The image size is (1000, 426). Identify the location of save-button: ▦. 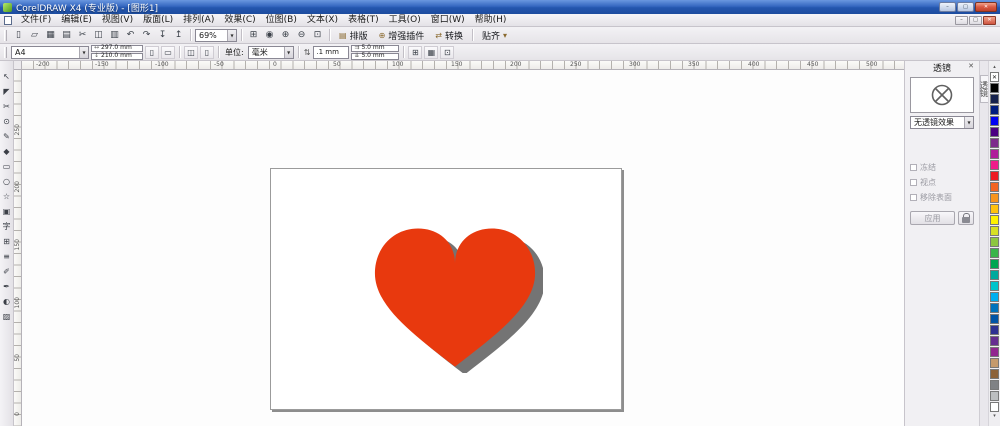
(50, 35).